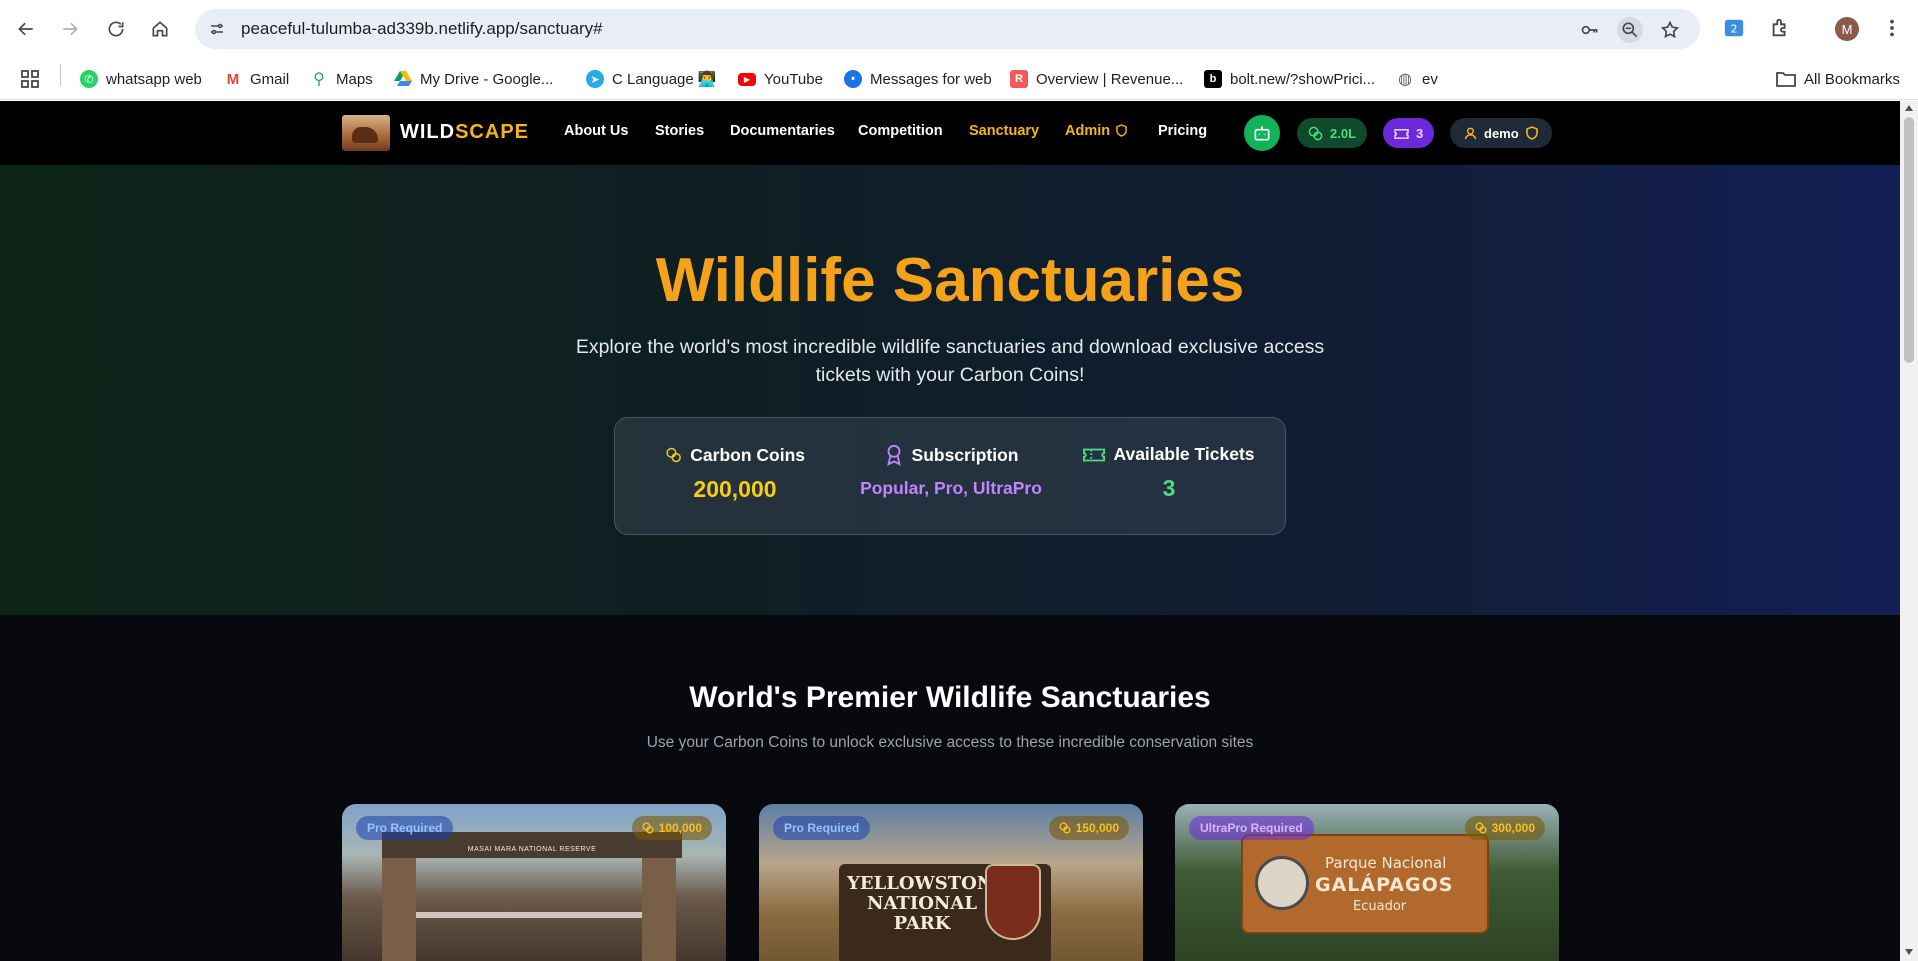 This screenshot has height=961, width=1918. Describe the element at coordinates (1501, 133) in the screenshot. I see `user-menu-pill: demo` at that location.